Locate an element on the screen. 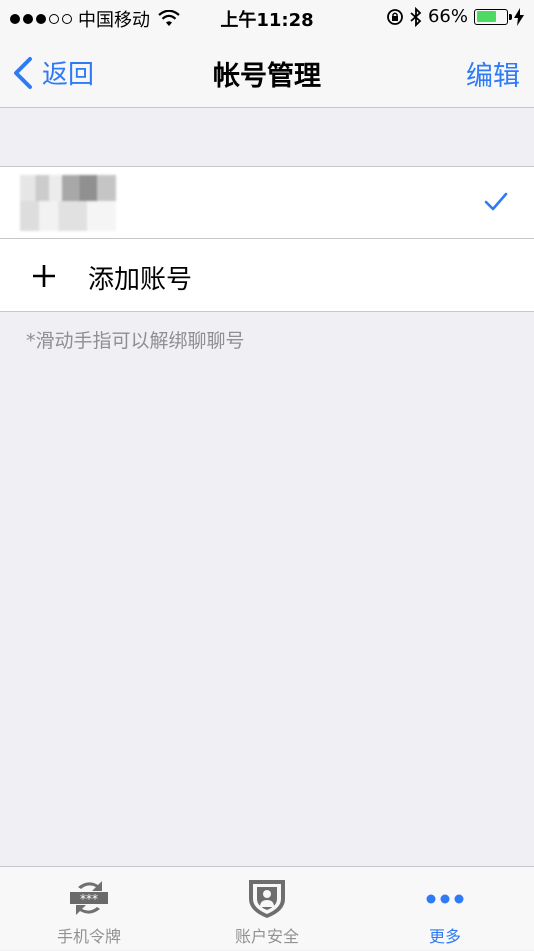 The image size is (534, 951). tab-account-security: 账户安全 is located at coordinates (267, 909).